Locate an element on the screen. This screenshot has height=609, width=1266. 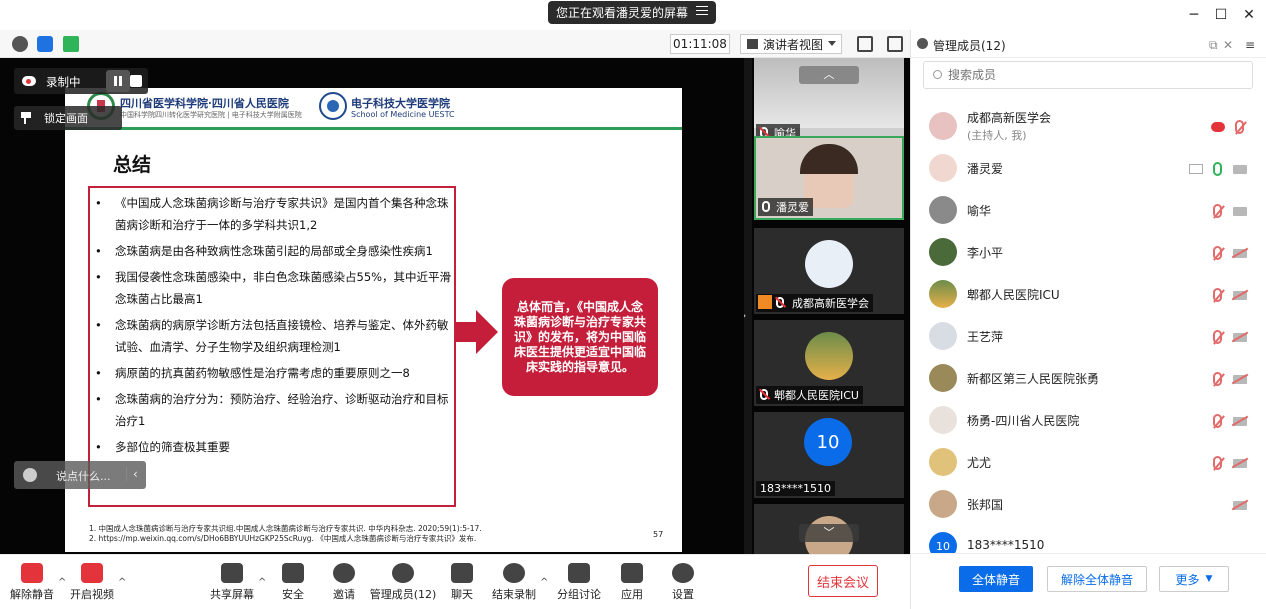
breakout-label: 分组讨论 is located at coordinates (579, 594).